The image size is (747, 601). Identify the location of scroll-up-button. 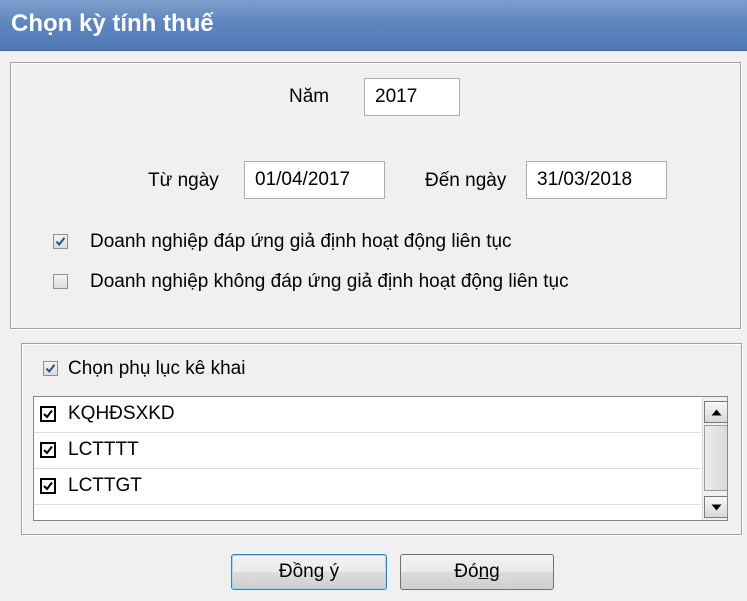
(715, 412).